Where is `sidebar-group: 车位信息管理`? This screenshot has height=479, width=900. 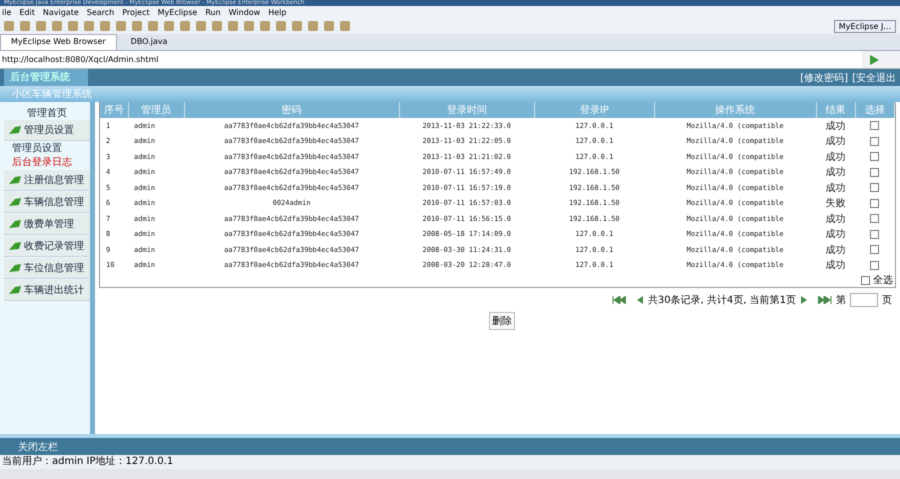 sidebar-group: 车位信息管理 is located at coordinates (47, 268).